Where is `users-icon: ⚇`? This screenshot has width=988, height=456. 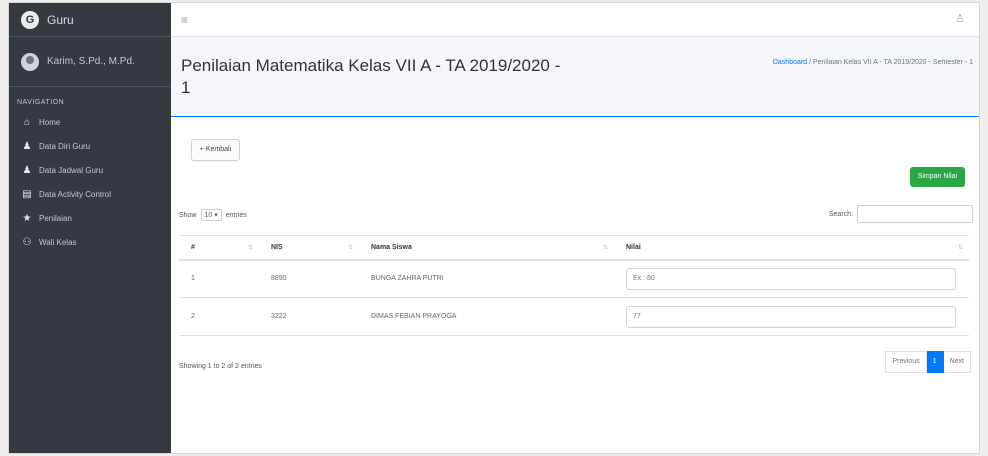
users-icon: ⚇ is located at coordinates (27, 242).